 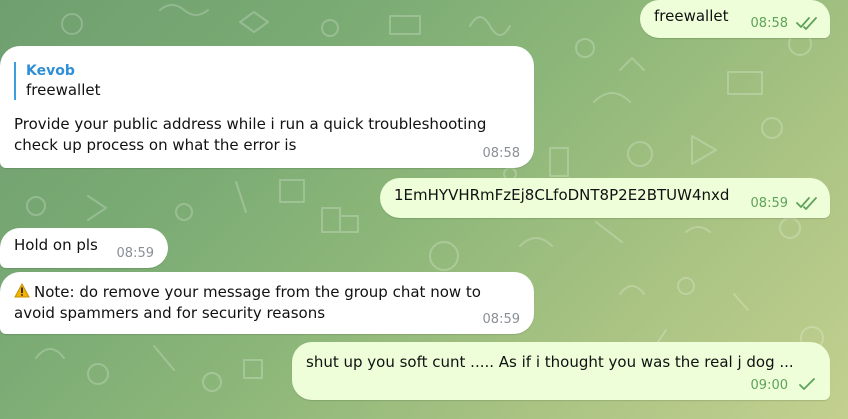 What do you see at coordinates (50, 71) in the screenshot?
I see `reply-author: Kevob` at bounding box center [50, 71].